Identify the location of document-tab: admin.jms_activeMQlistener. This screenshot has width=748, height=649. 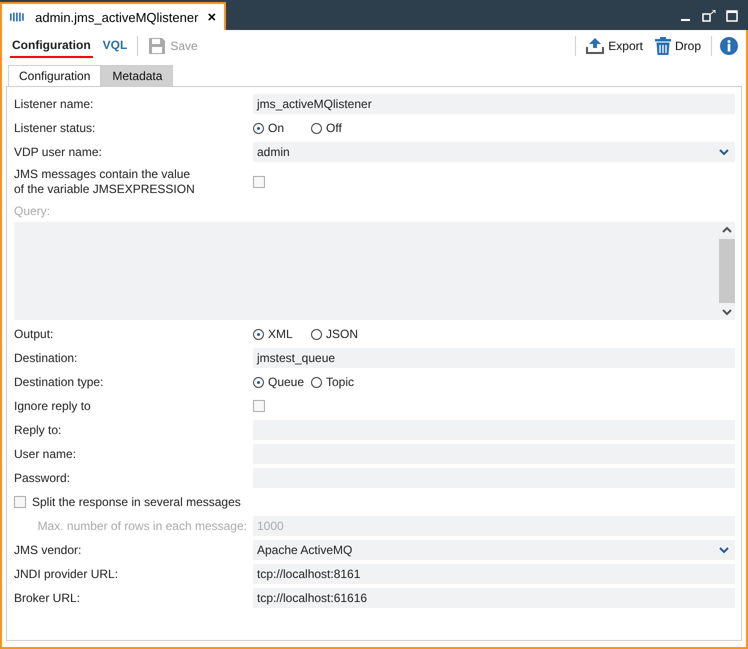
(113, 16).